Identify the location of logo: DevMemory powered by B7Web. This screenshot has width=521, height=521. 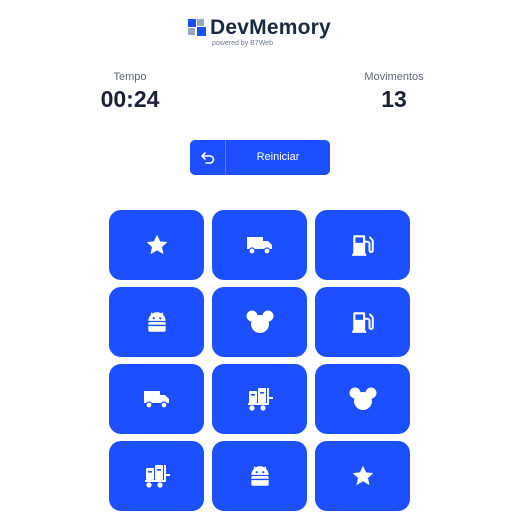
(263, 33).